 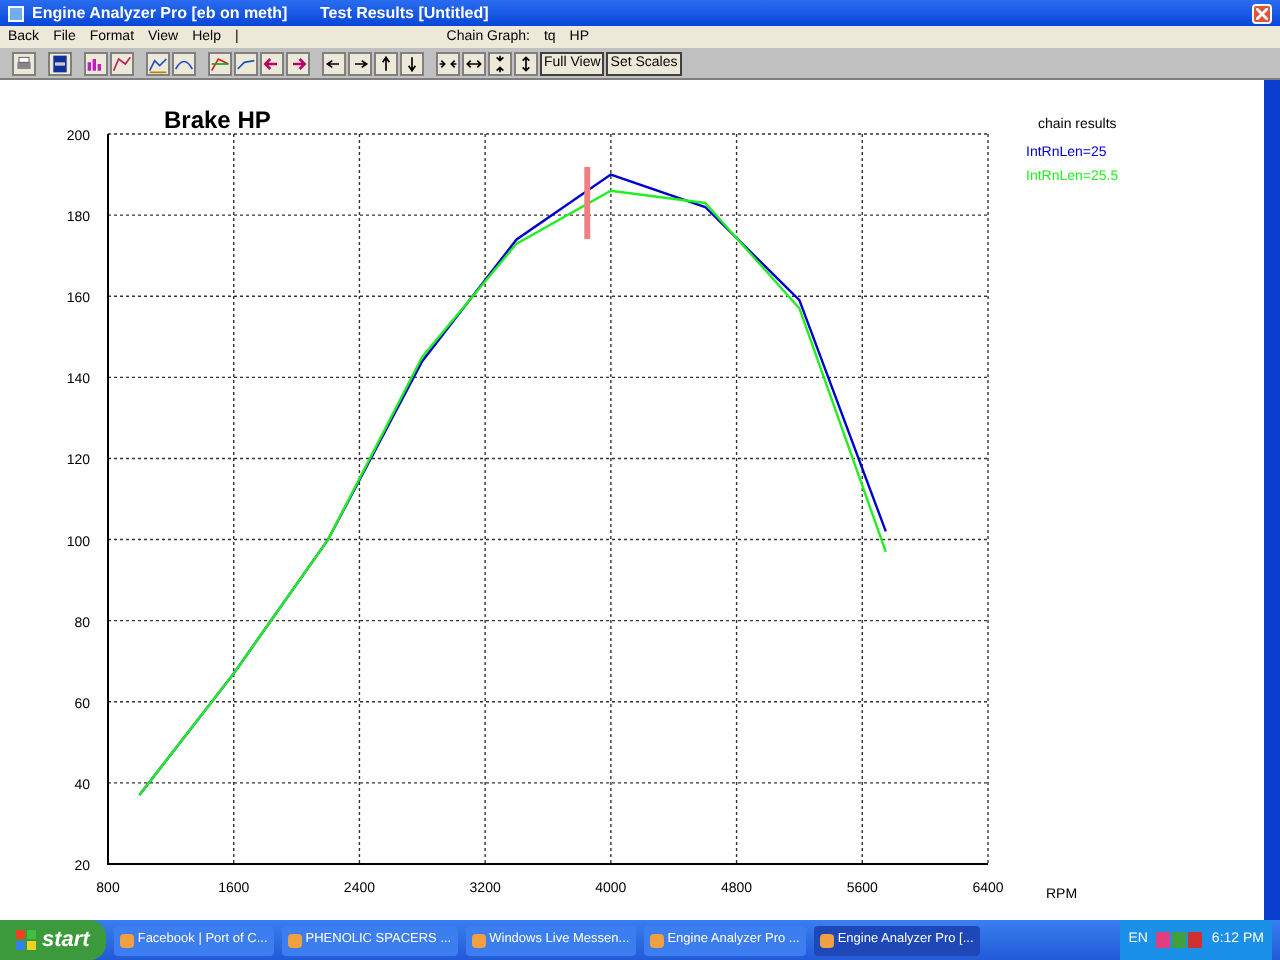 I want to click on stretch-vertical-icon, so click(x=526, y=63).